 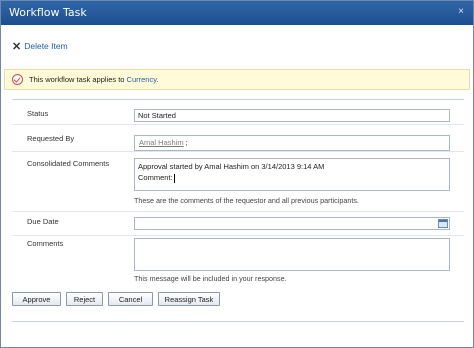 What do you see at coordinates (48, 12) in the screenshot?
I see `dialog-title: Workflow Task` at bounding box center [48, 12].